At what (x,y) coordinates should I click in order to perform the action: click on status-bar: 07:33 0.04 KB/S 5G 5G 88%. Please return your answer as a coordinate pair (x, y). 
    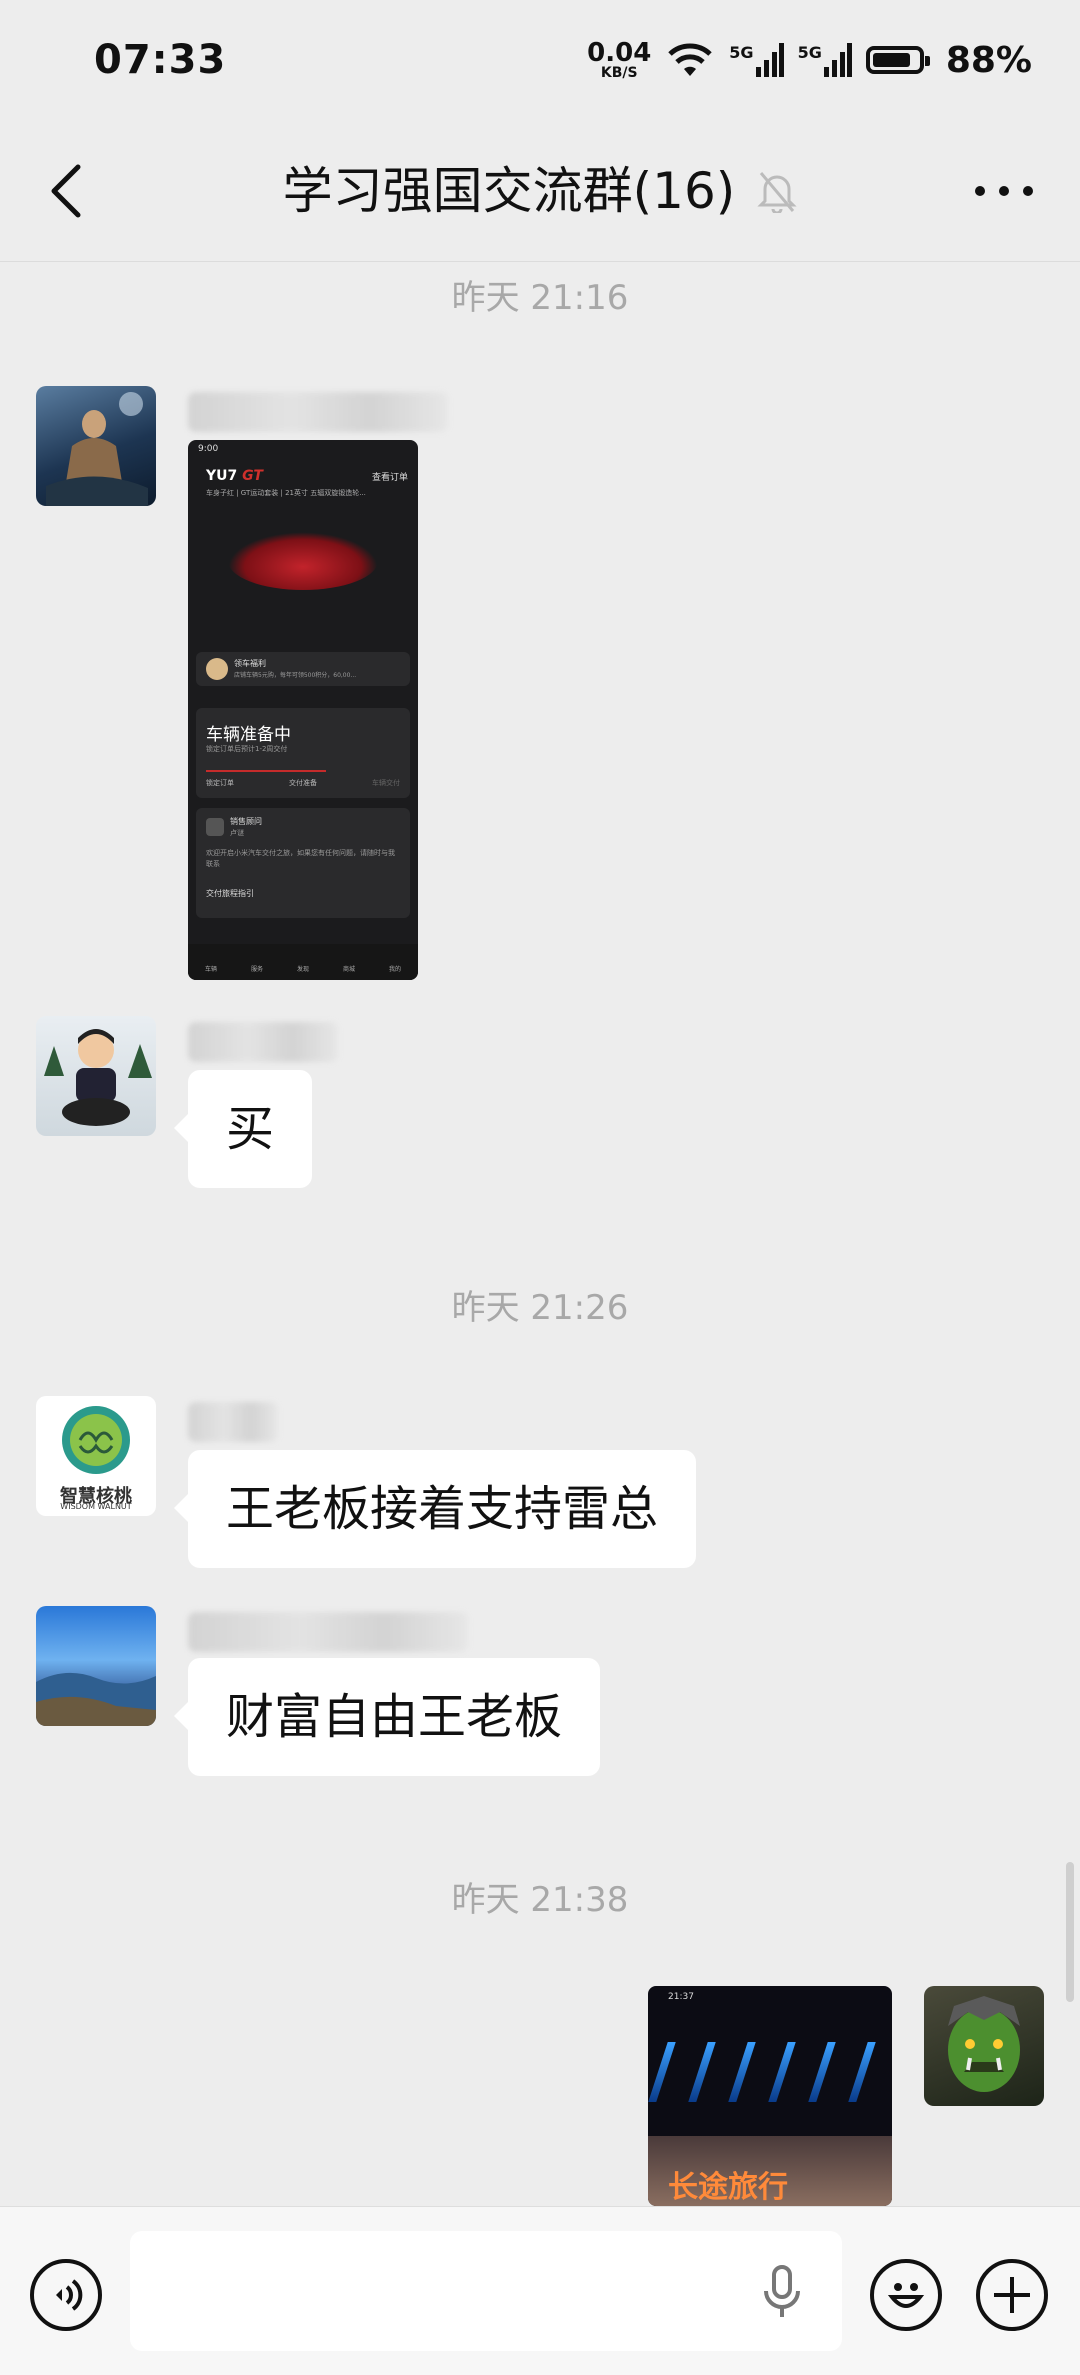
    Looking at the image, I should click on (540, 60).